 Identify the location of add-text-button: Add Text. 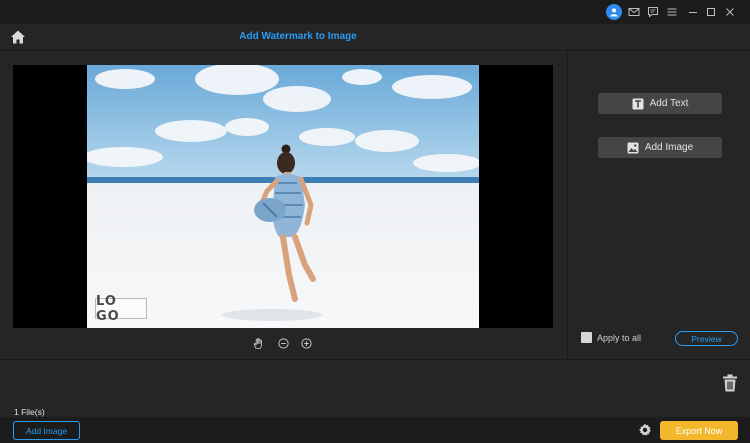
(660, 103).